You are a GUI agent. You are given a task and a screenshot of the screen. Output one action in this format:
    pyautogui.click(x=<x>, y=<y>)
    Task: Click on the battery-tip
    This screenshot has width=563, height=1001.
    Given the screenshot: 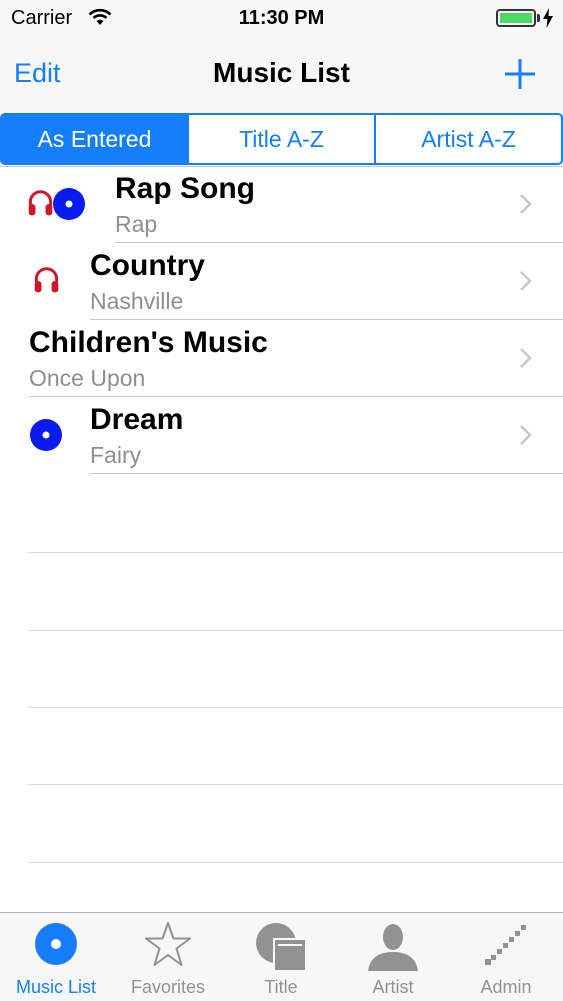 What is the action you would take?
    pyautogui.click(x=538, y=18)
    